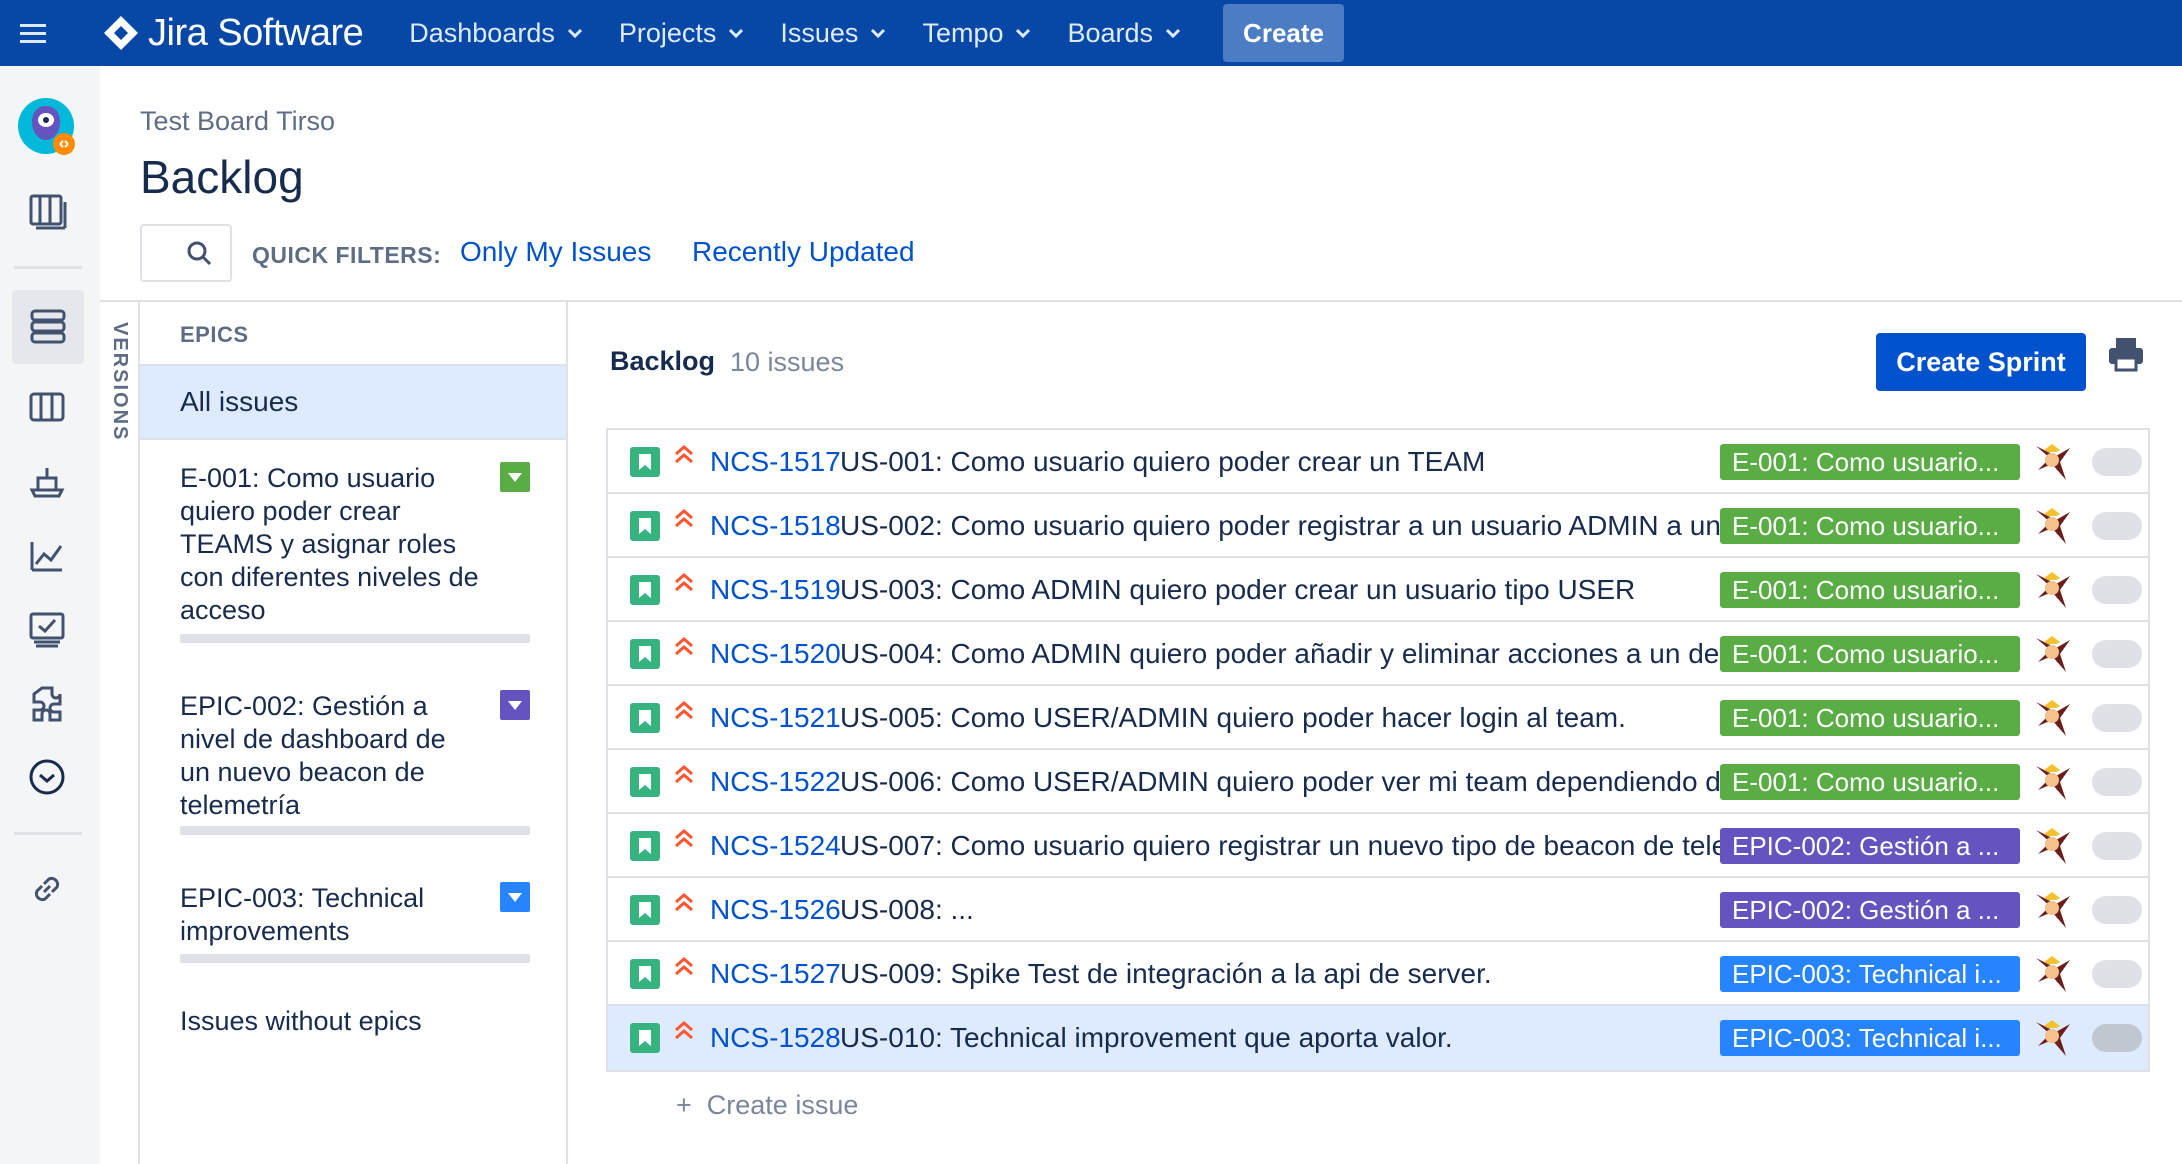 Image resolution: width=2182 pixels, height=1164 pixels. What do you see at coordinates (355, 638) in the screenshot?
I see `epic-progress-bar` at bounding box center [355, 638].